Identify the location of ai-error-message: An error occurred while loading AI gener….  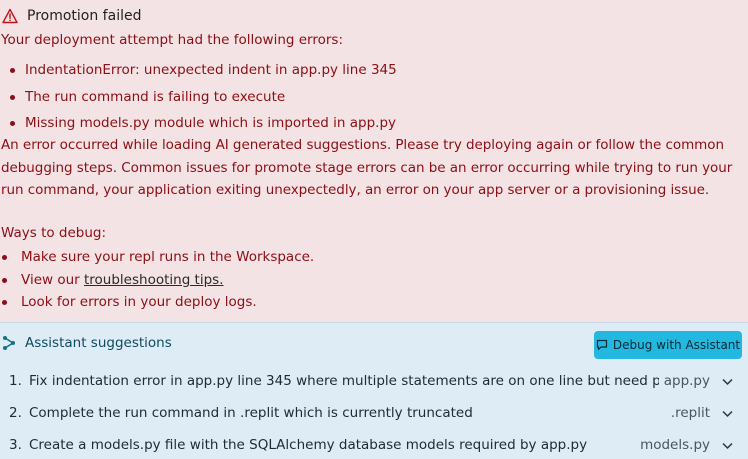
(367, 167).